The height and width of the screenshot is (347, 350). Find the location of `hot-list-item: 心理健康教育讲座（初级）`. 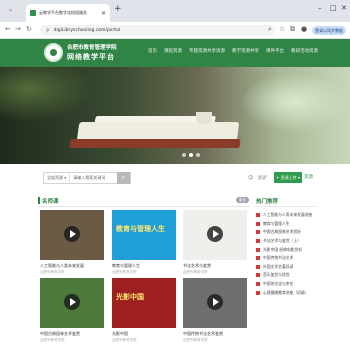

hot-list-item: 心理健康教育讲座（初级） is located at coordinates (291, 292).